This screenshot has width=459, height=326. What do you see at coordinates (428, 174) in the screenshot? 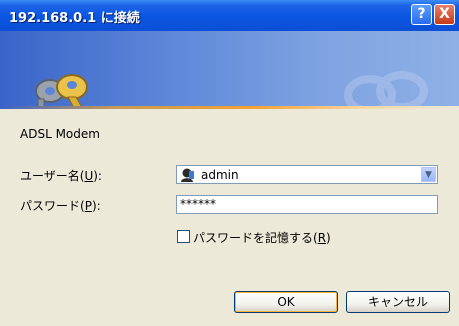
I see `chevron-down-icon: ▼` at bounding box center [428, 174].